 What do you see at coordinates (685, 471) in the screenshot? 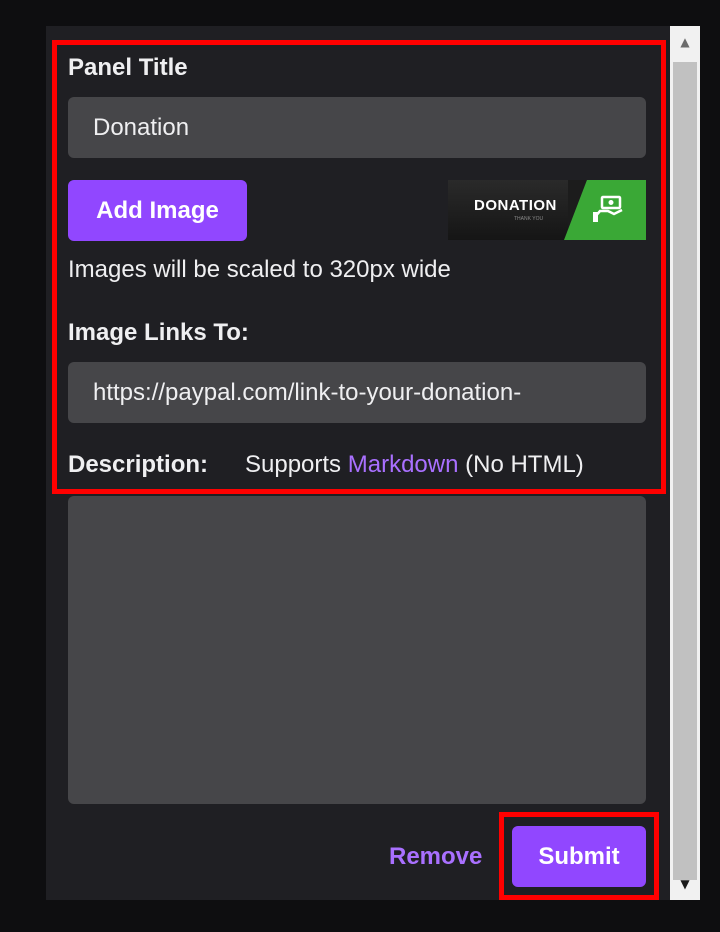
I see `scrollbar-thumb` at bounding box center [685, 471].